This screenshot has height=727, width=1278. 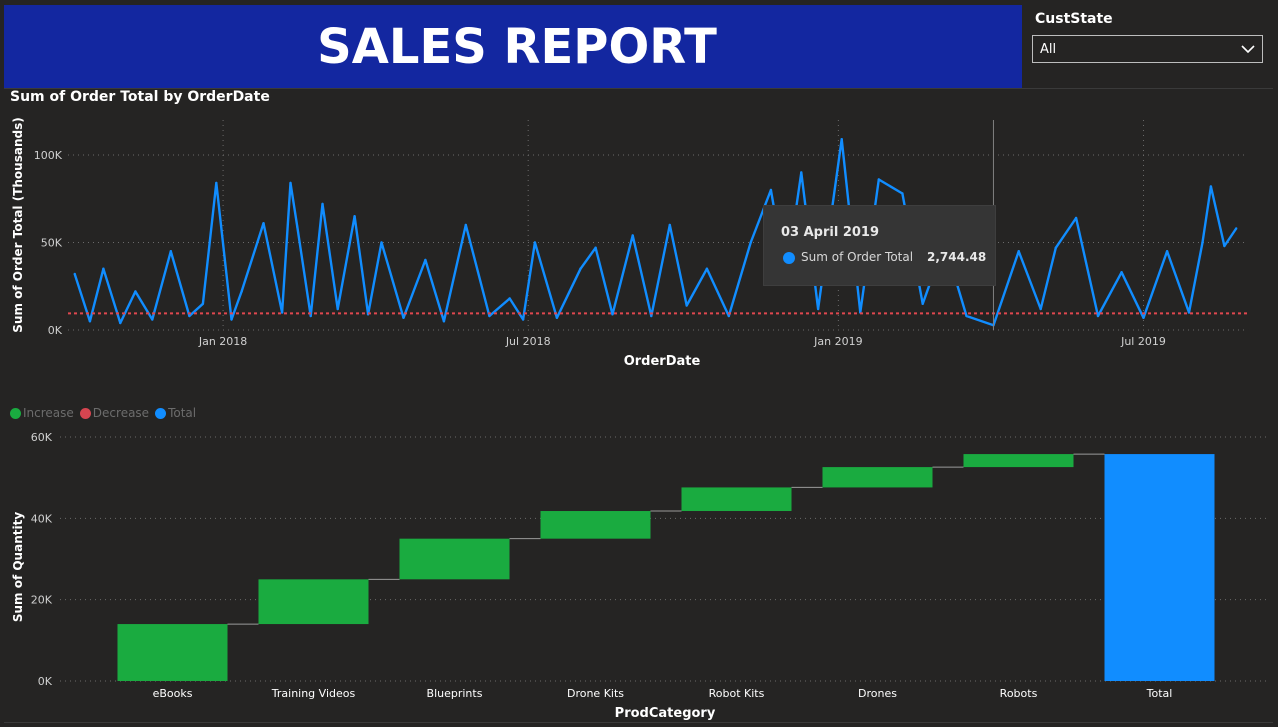 I want to click on x-tick-label: Training Videos, so click(x=313, y=693).